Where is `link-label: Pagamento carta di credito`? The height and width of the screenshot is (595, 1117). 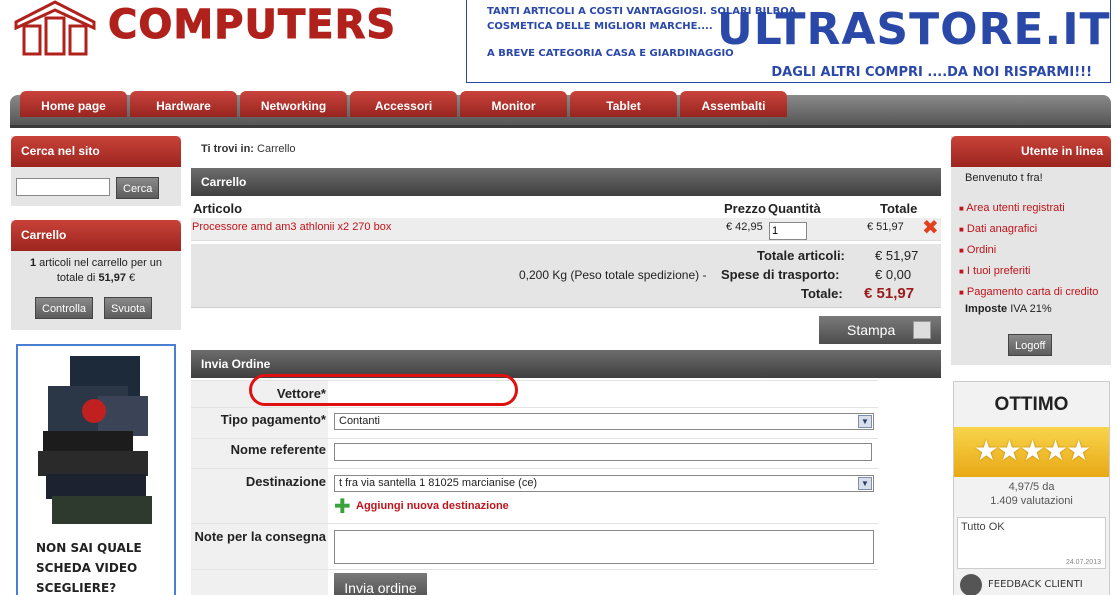 link-label: Pagamento carta di credito is located at coordinates (1032, 292).